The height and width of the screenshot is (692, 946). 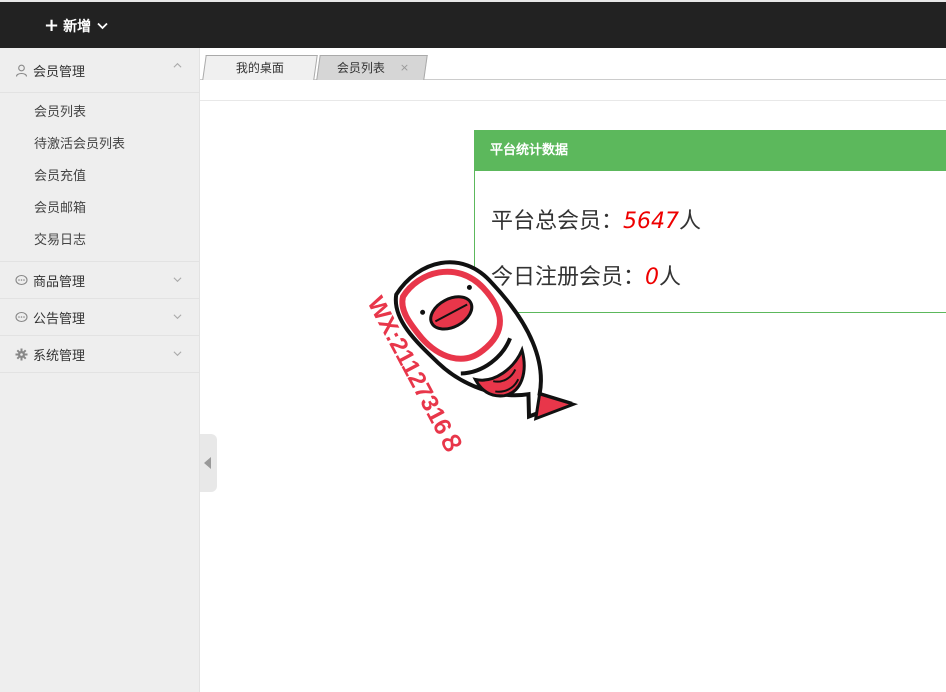 What do you see at coordinates (52, 25) in the screenshot?
I see `plus-icon: +` at bounding box center [52, 25].